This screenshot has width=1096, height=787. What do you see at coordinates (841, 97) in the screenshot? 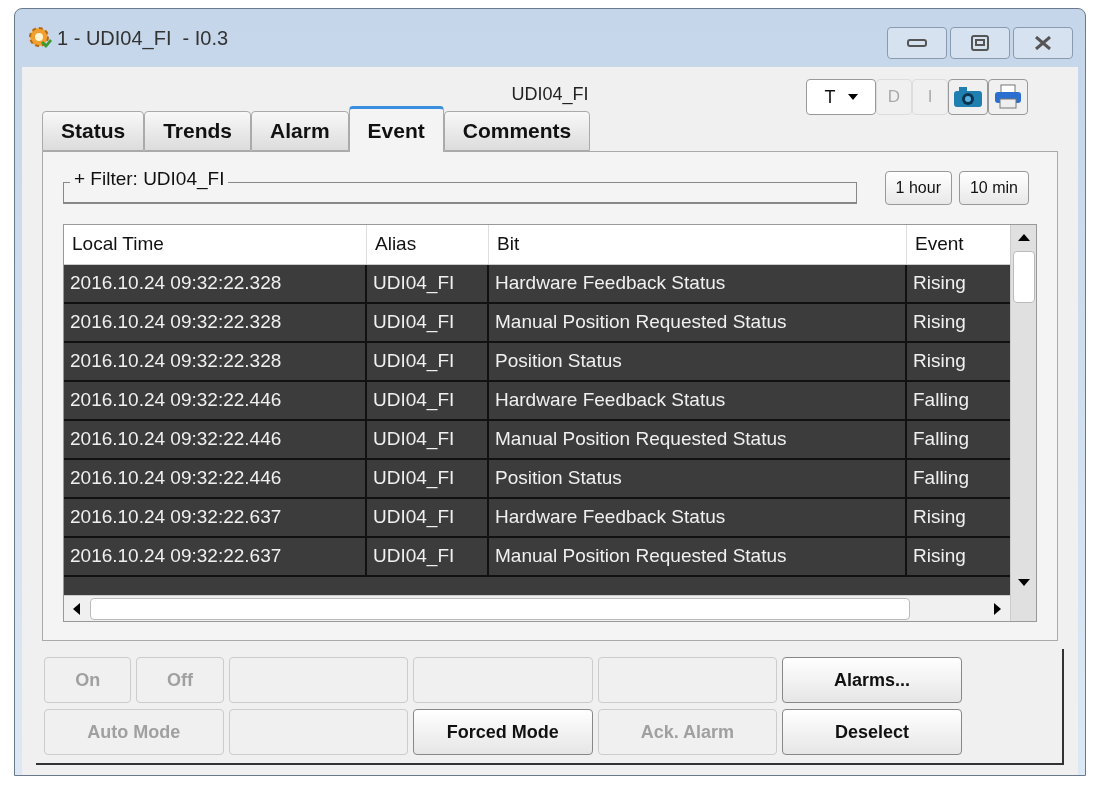
I see `dropdown-button: T` at bounding box center [841, 97].